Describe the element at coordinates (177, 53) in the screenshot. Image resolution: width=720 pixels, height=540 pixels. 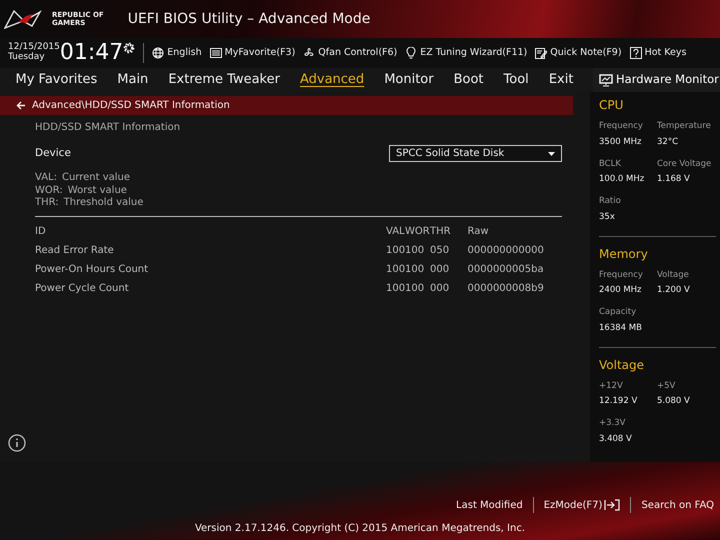
I see `globe-button: English` at that location.